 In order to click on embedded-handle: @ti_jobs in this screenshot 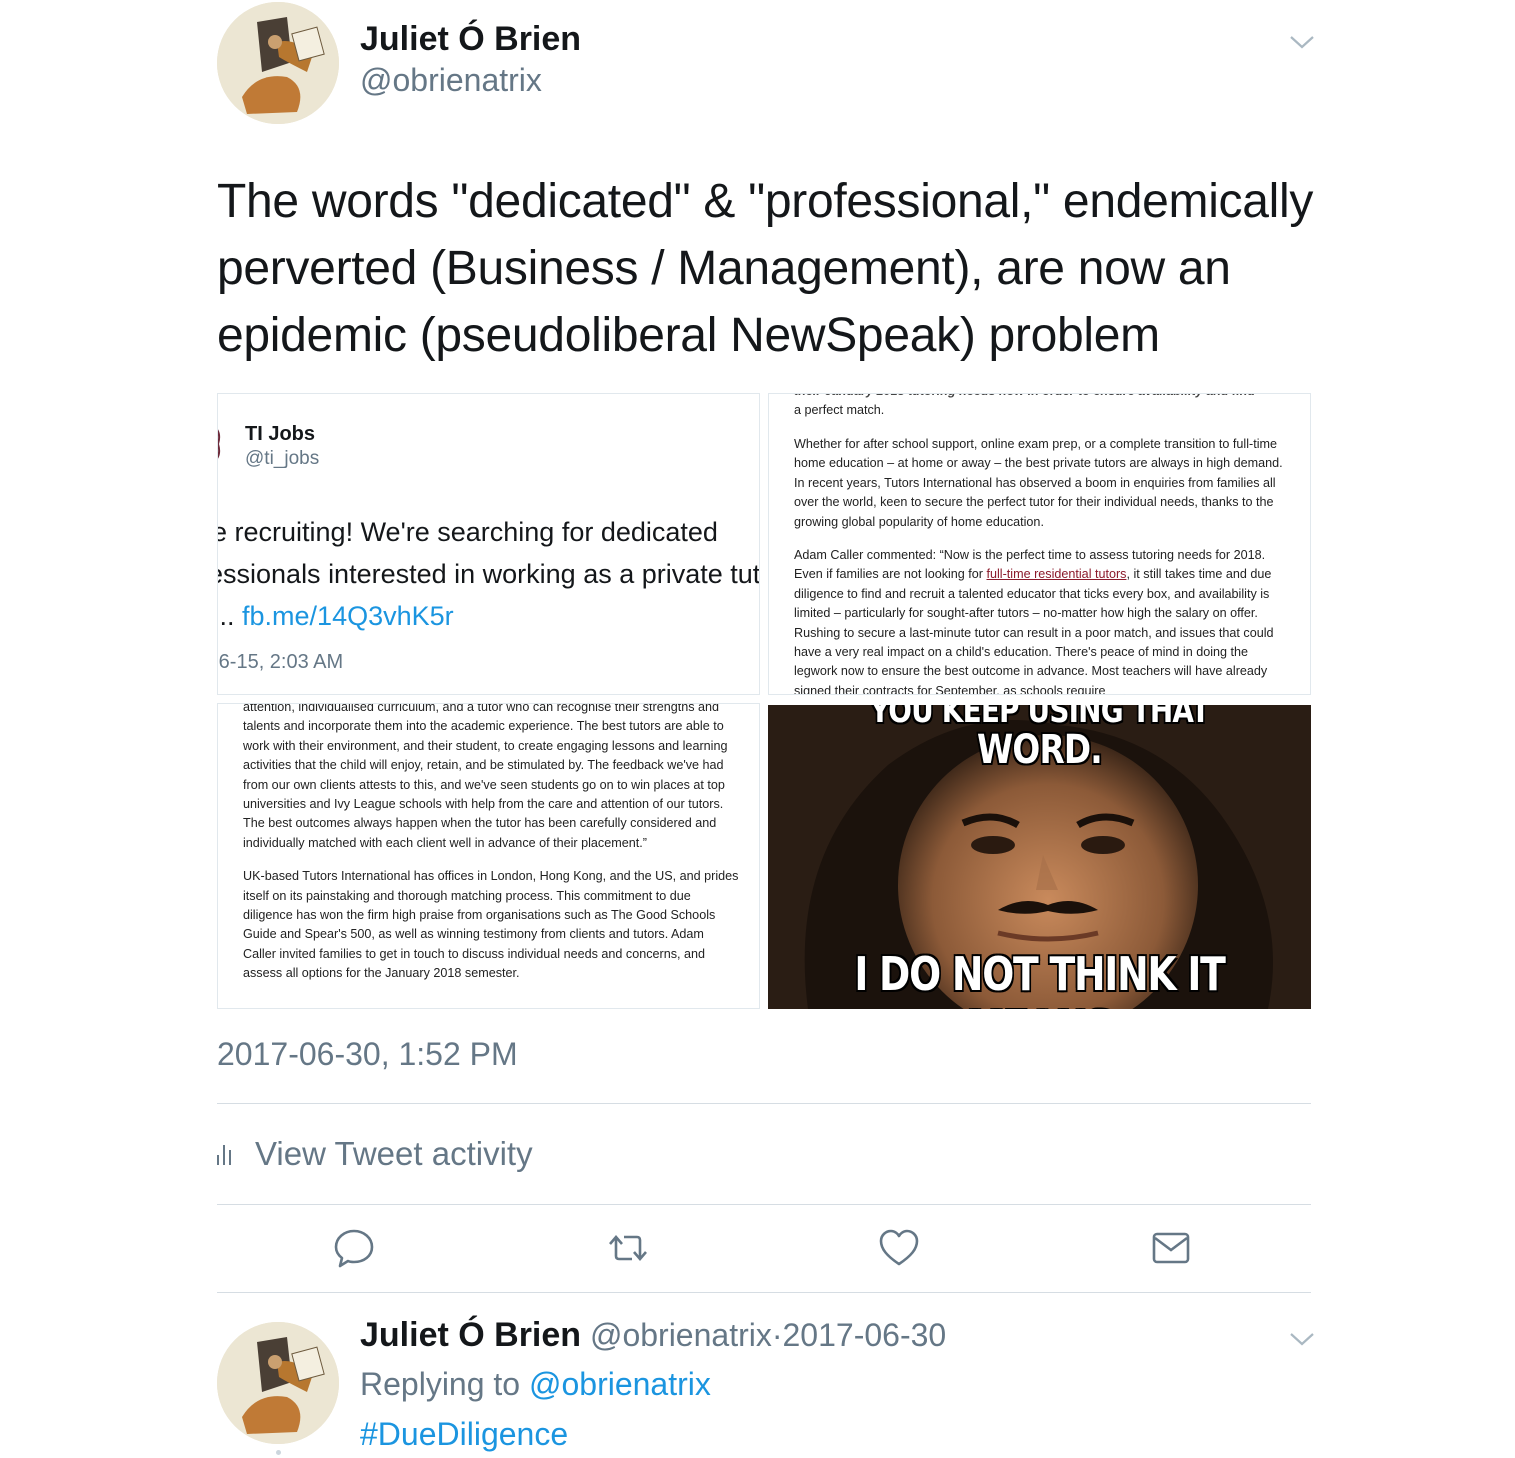, I will do `click(282, 458)`.